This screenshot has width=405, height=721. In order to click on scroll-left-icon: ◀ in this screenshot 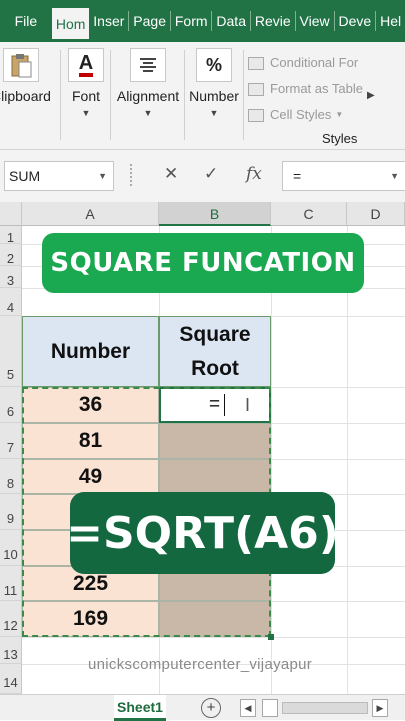, I will do `click(248, 708)`.